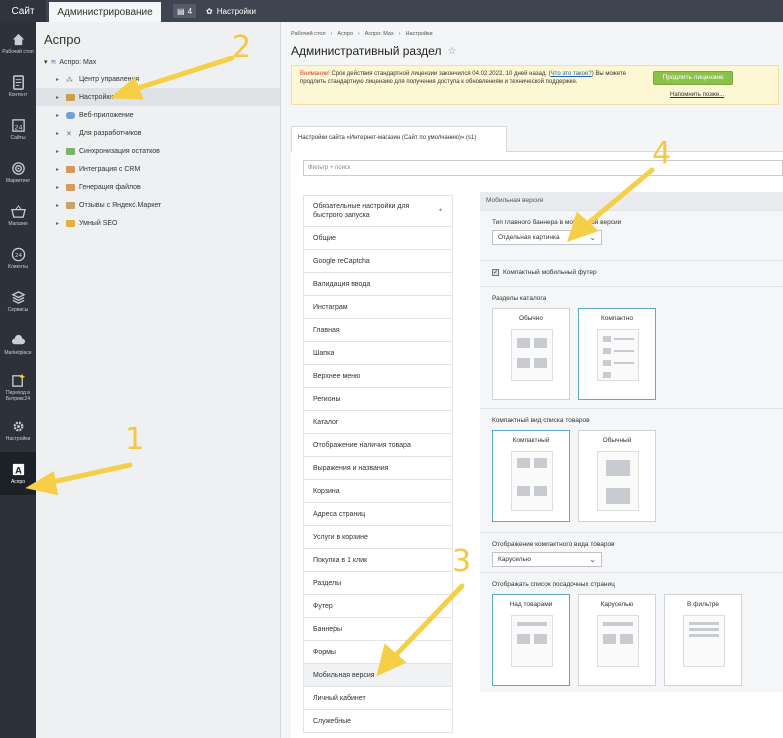 This screenshot has height=738, width=783. Describe the element at coordinates (378, 698) in the screenshot. I see `menu-item: Личный кабинет` at that location.